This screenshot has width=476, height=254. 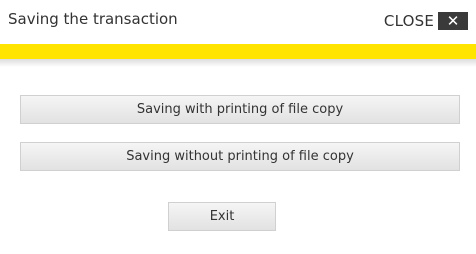 I want to click on close-button: CLOSE ✕, so click(x=426, y=21).